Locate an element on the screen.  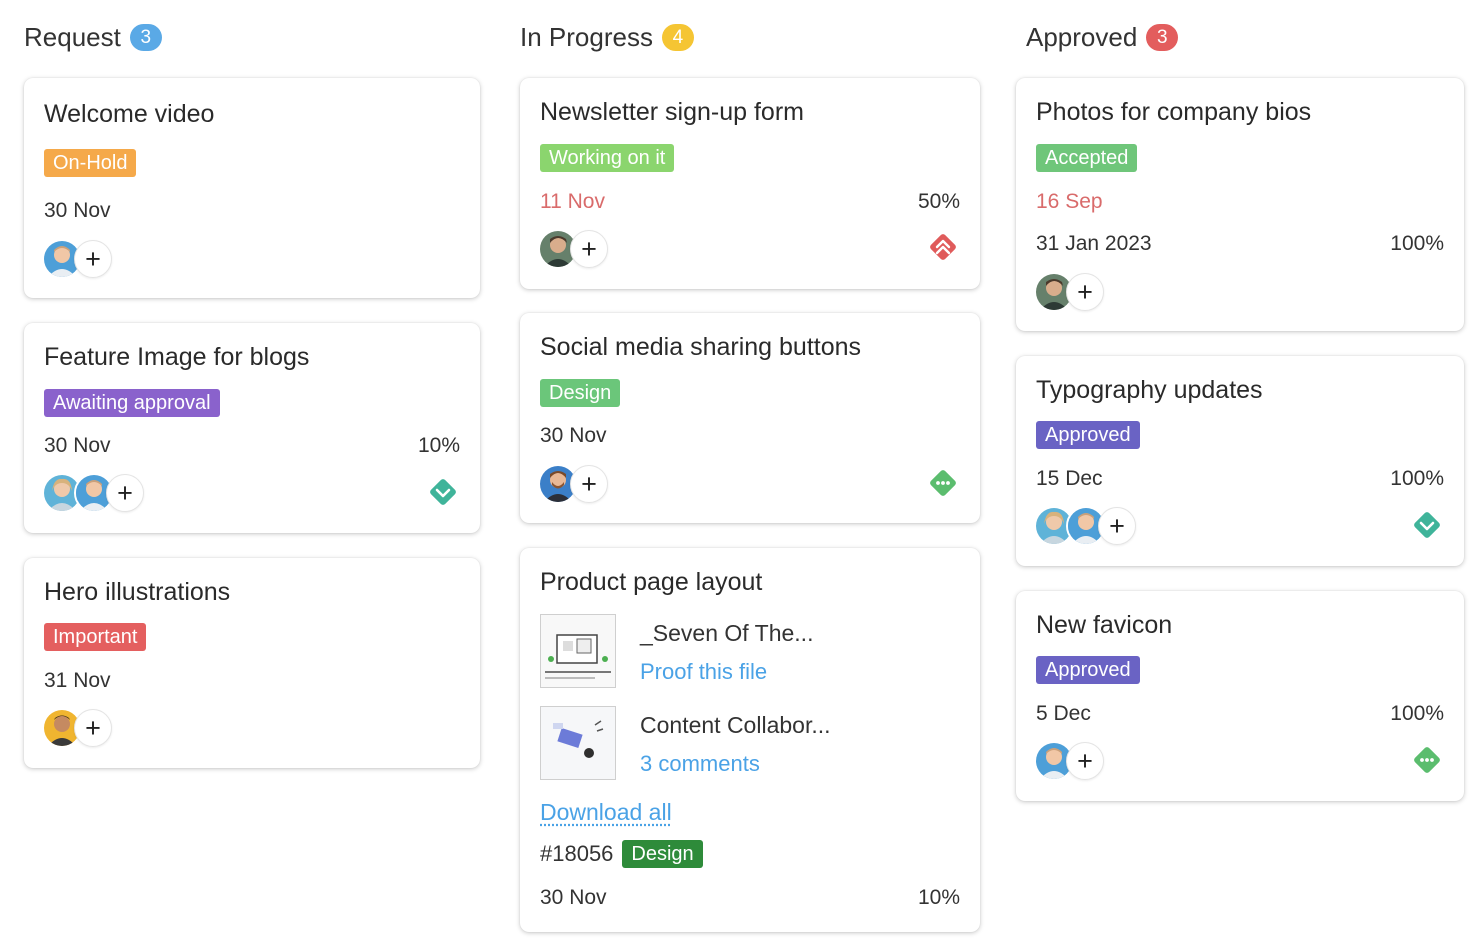
card-title: New favicon is located at coordinates (1104, 625).